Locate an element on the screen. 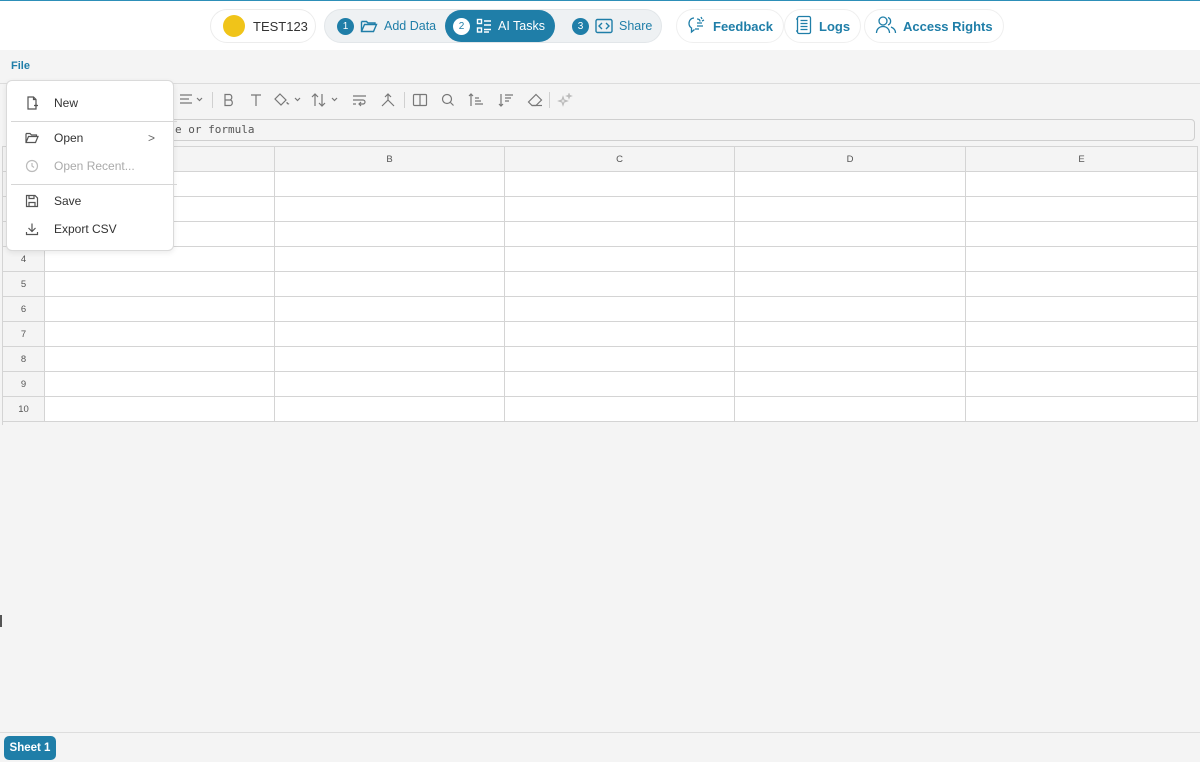  menu-item-open: Open > is located at coordinates (90, 138).